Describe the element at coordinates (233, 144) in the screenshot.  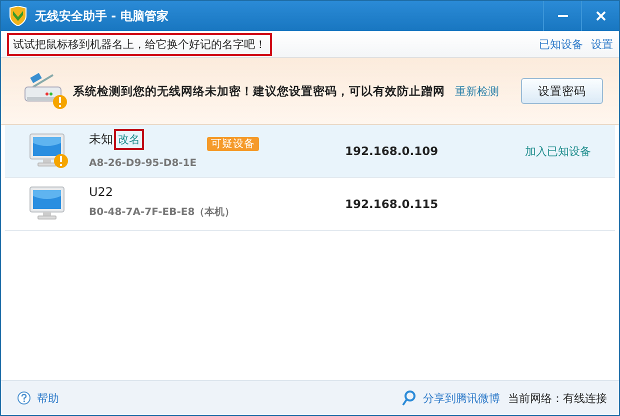
I see `suspicious-badge: 可疑设备` at that location.